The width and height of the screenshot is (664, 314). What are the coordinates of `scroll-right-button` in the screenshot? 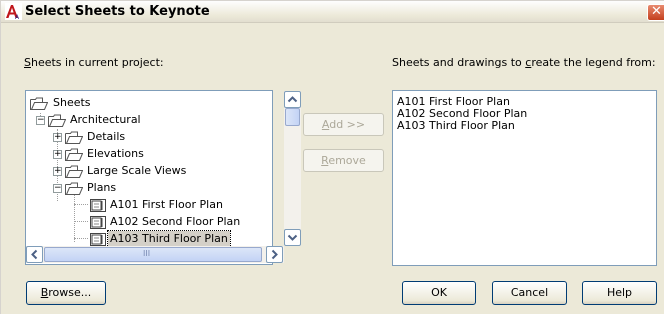 It's located at (274, 254).